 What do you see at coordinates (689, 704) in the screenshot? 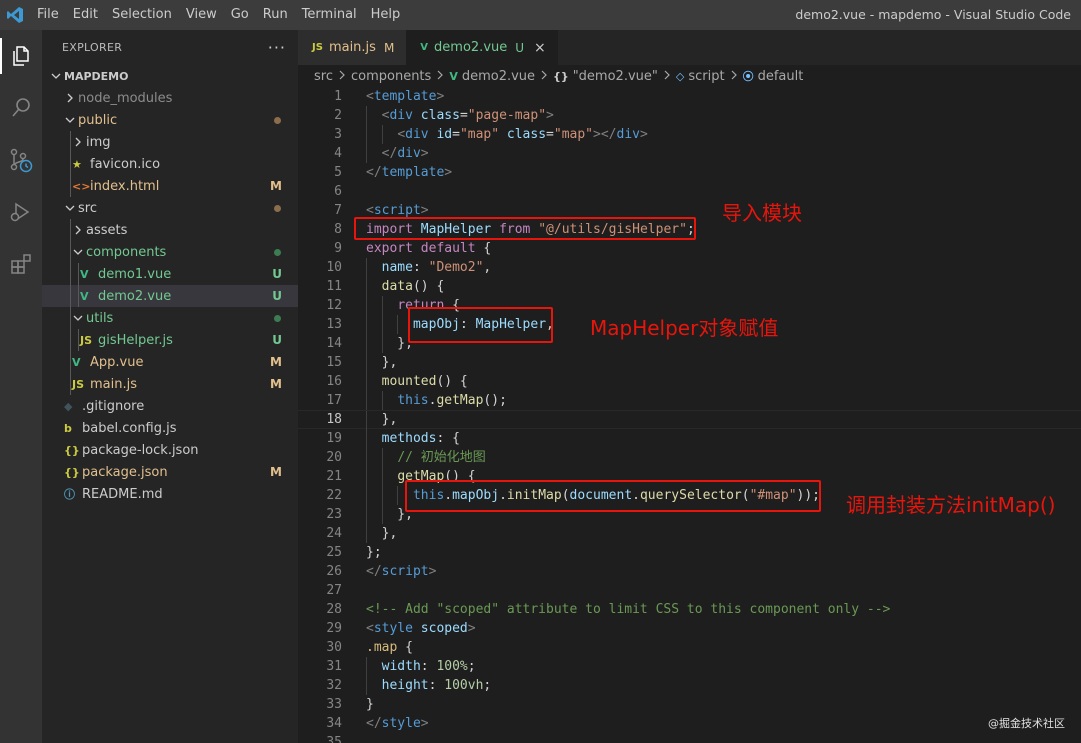
I see `code-line: 33}` at bounding box center [689, 704].